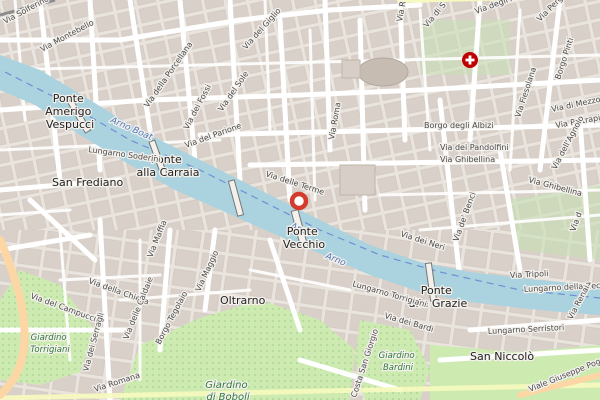 This screenshot has width=600, height=400. I want to click on place-label-san-niccolo: San Niccolò, so click(502, 356).